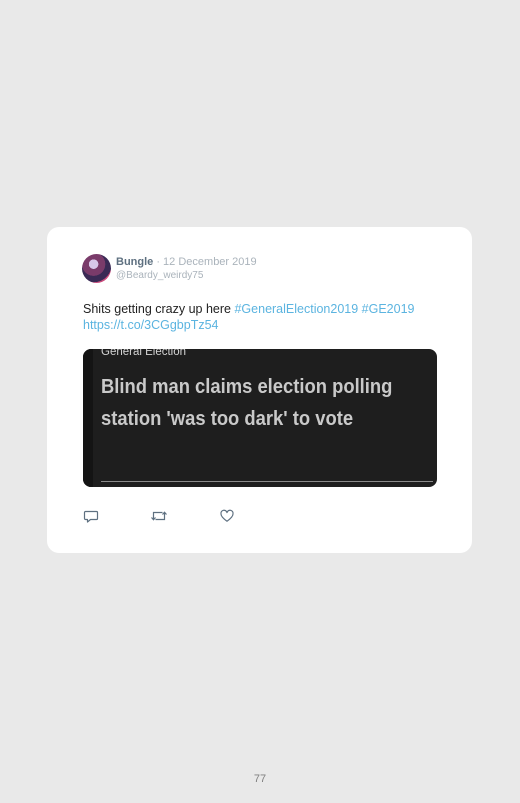 This screenshot has width=520, height=803. What do you see at coordinates (388, 309) in the screenshot?
I see `hashtag-ge2019: #GE2019` at bounding box center [388, 309].